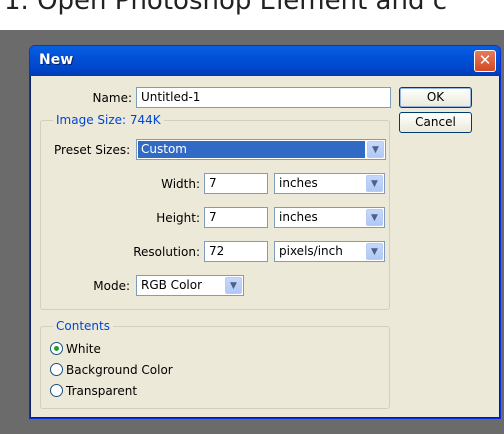  I want to click on name-input: Untitled-1, so click(263, 97).